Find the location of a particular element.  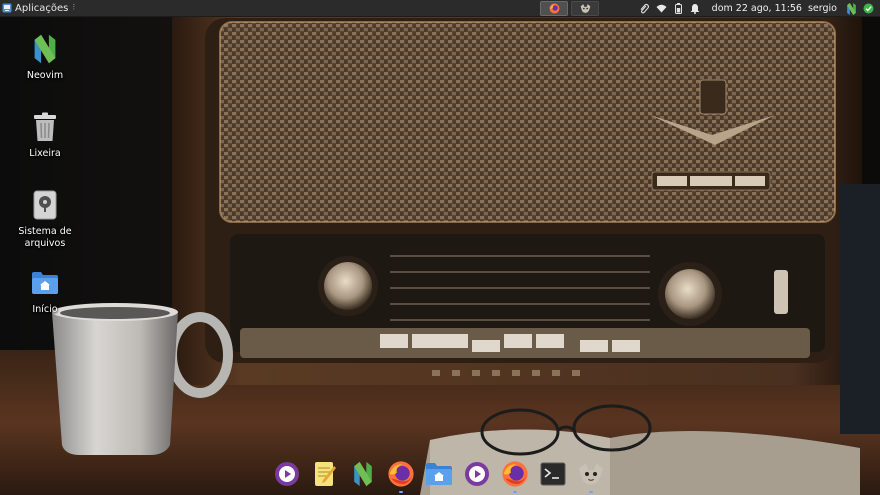

application-dock is located at coordinates (439, 474).